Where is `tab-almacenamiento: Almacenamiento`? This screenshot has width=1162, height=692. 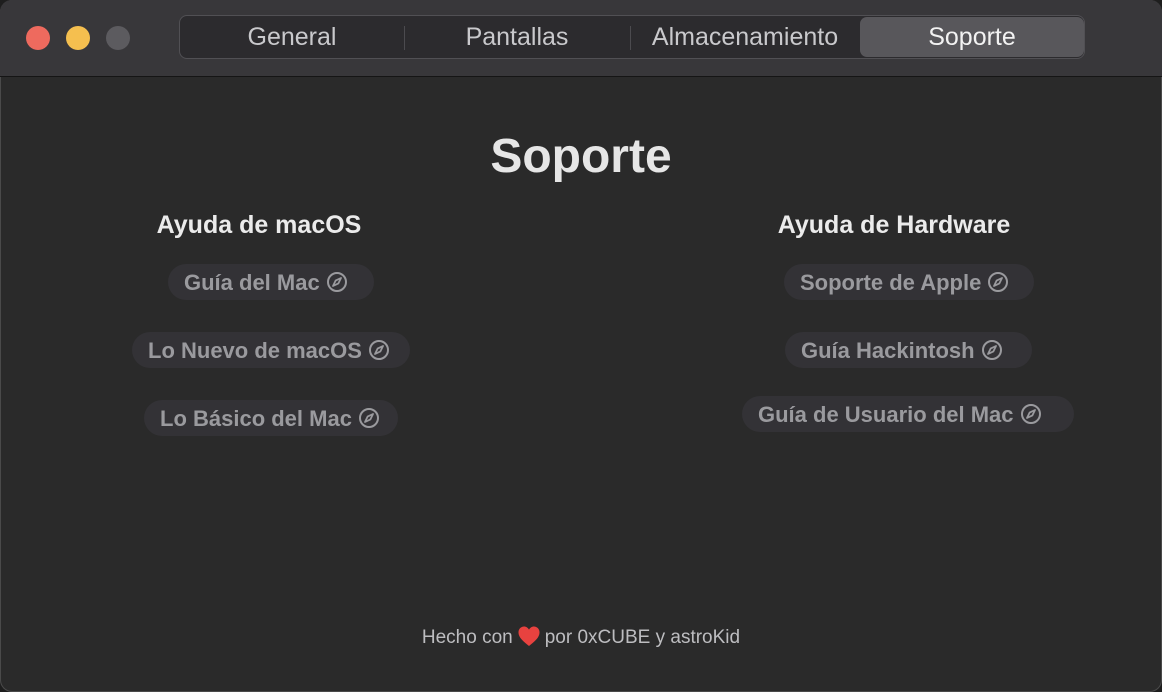
tab-almacenamiento: Almacenamiento is located at coordinates (745, 37).